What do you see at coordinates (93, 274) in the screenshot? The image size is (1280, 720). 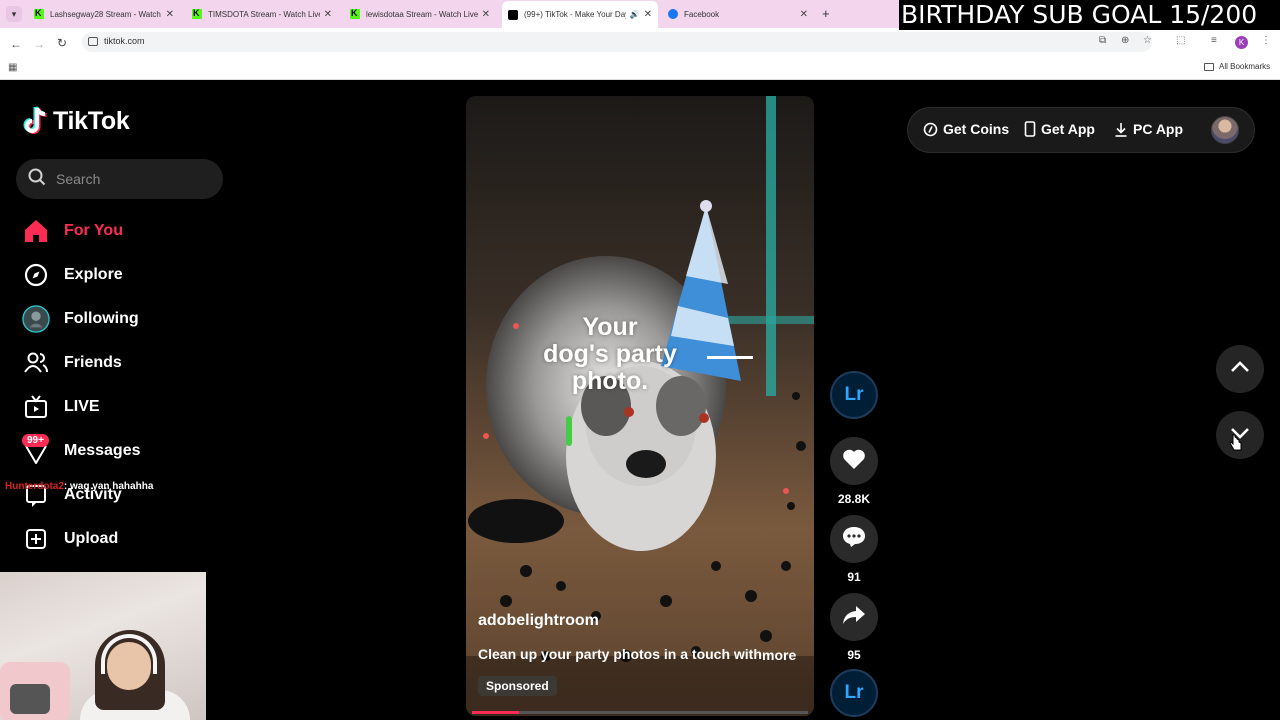 I see `sidebar-item-label: Explore` at bounding box center [93, 274].